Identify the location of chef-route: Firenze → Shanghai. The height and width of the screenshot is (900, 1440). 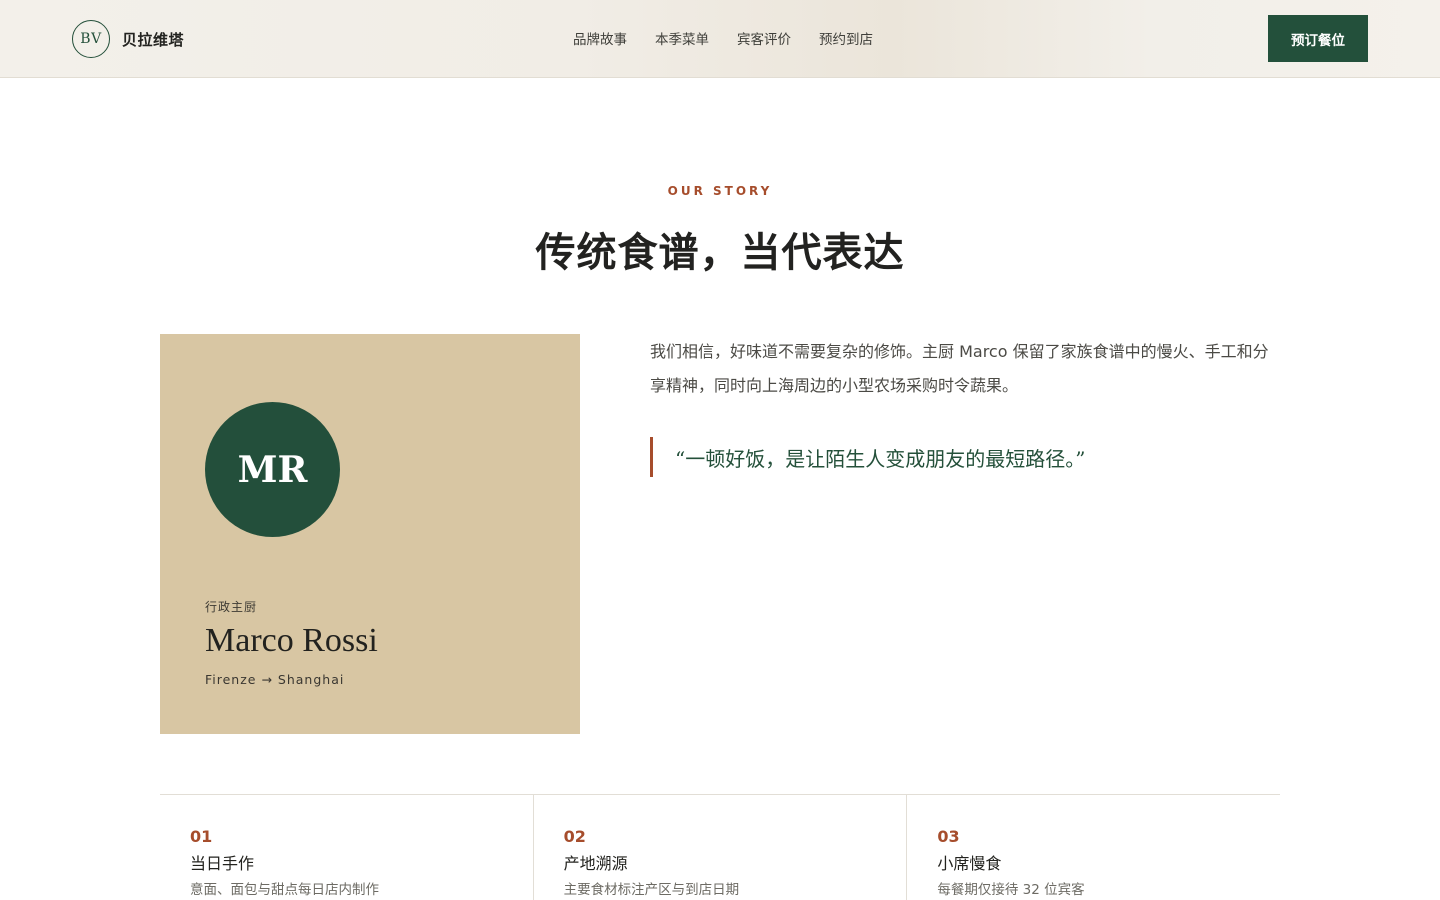
(275, 679).